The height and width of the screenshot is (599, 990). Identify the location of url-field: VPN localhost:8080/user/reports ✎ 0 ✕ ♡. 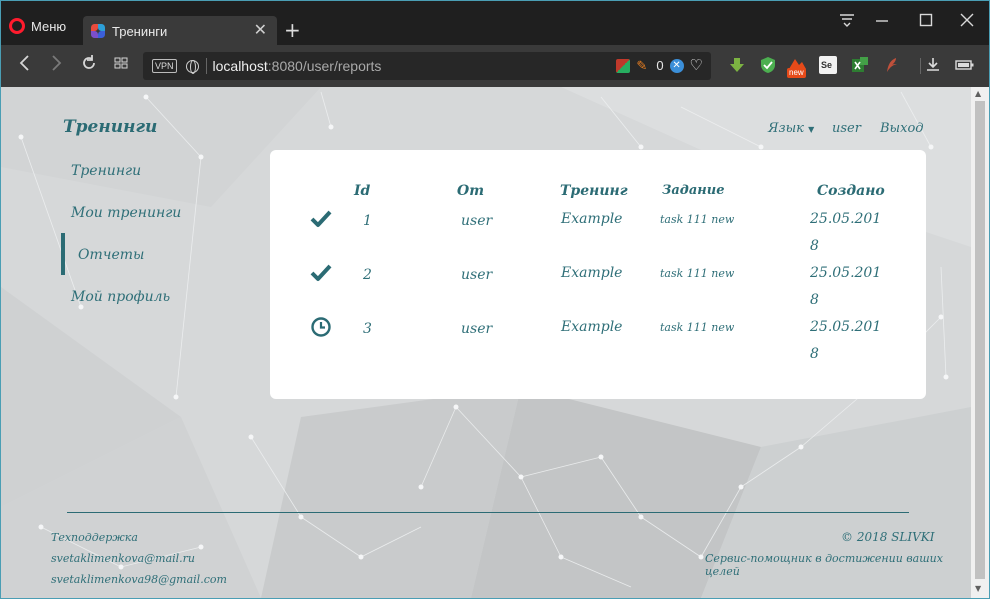
(427, 66).